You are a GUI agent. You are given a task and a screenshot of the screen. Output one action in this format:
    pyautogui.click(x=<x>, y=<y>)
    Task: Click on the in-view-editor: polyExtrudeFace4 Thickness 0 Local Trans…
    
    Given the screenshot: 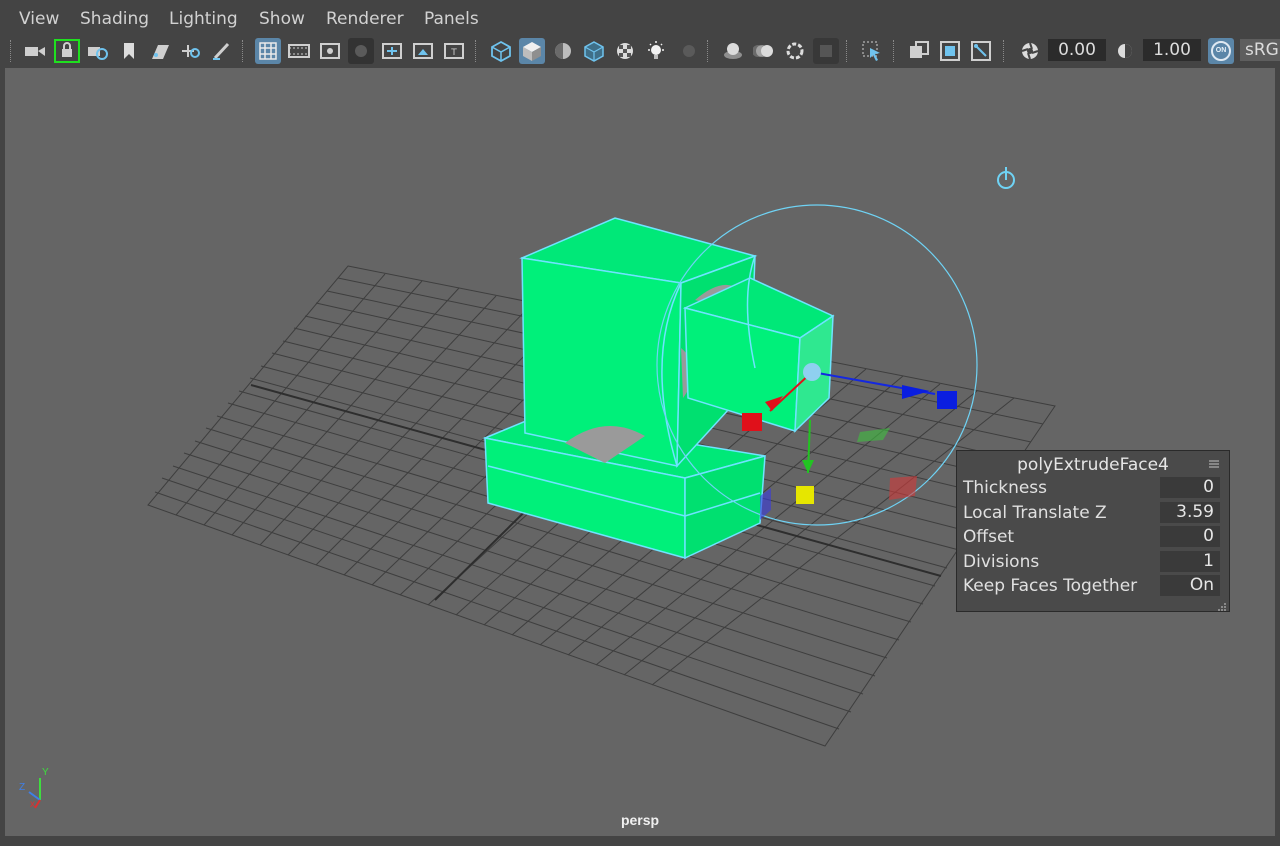 What is the action you would take?
    pyautogui.click(x=1093, y=531)
    